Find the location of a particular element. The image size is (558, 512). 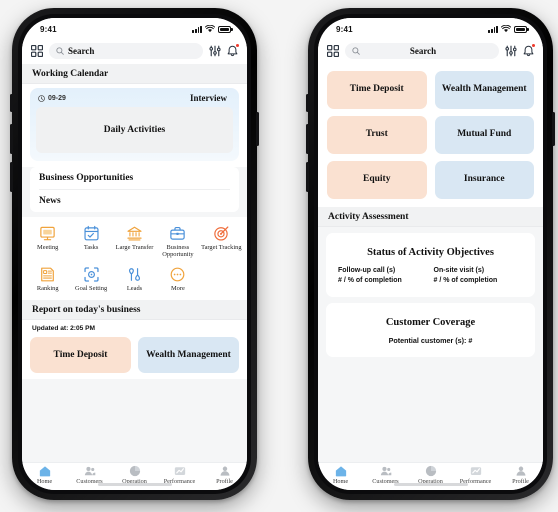

ranking-list-icon is located at coordinates (48, 274).